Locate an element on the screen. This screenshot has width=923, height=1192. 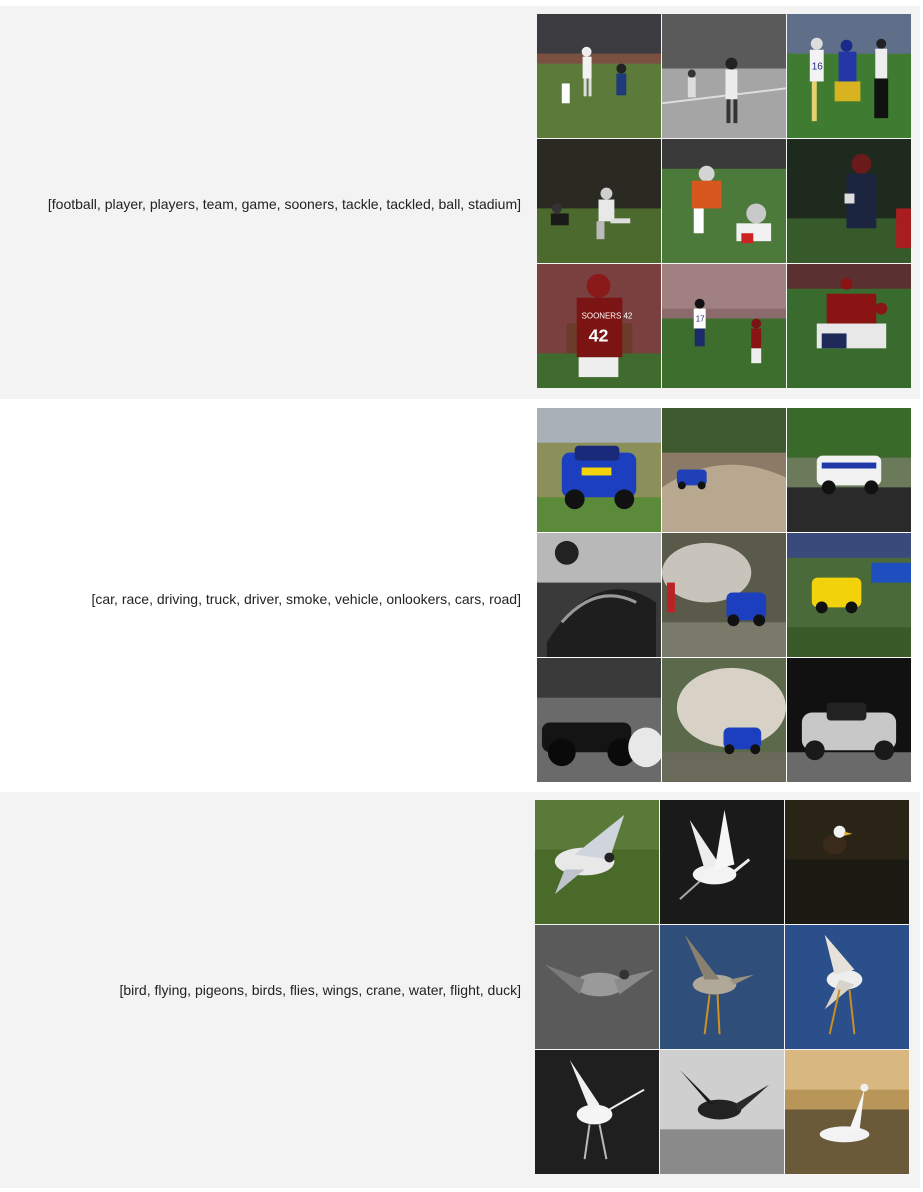
football-photo: SOONERS 42 42 is located at coordinates (599, 326).